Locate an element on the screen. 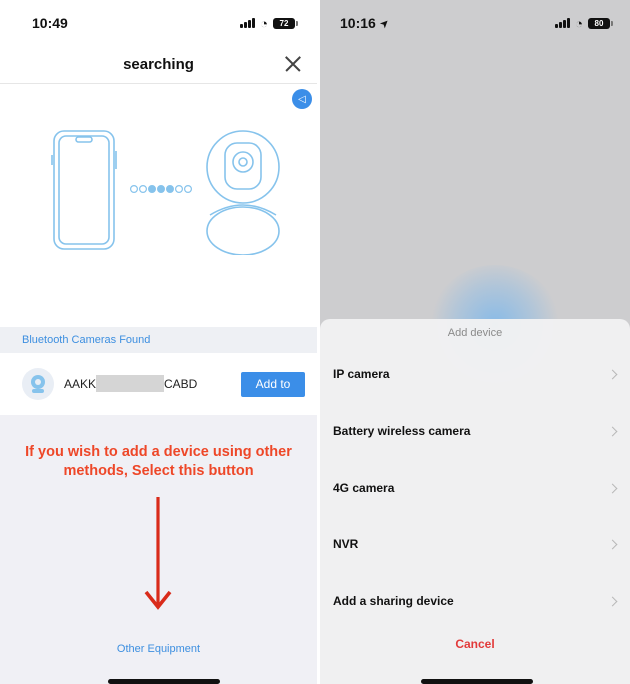 The height and width of the screenshot is (684, 630). phone-icon is located at coordinates (84, 190).